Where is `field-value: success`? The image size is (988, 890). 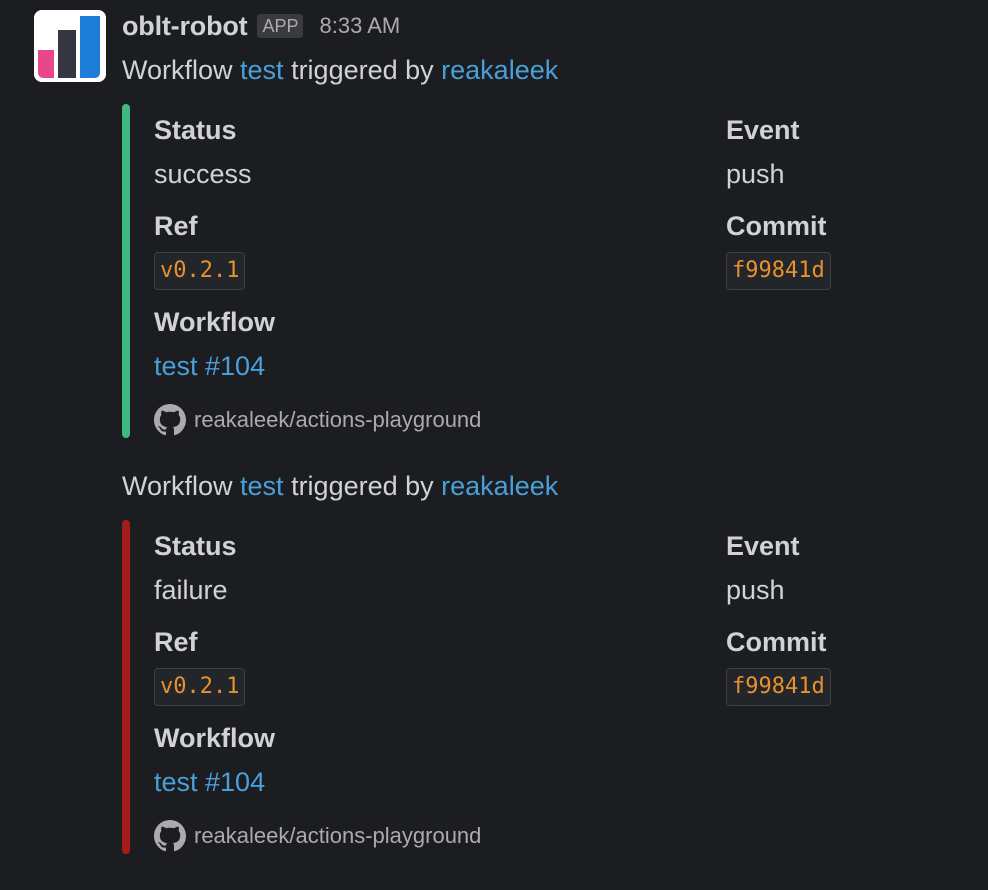 field-value: success is located at coordinates (203, 174).